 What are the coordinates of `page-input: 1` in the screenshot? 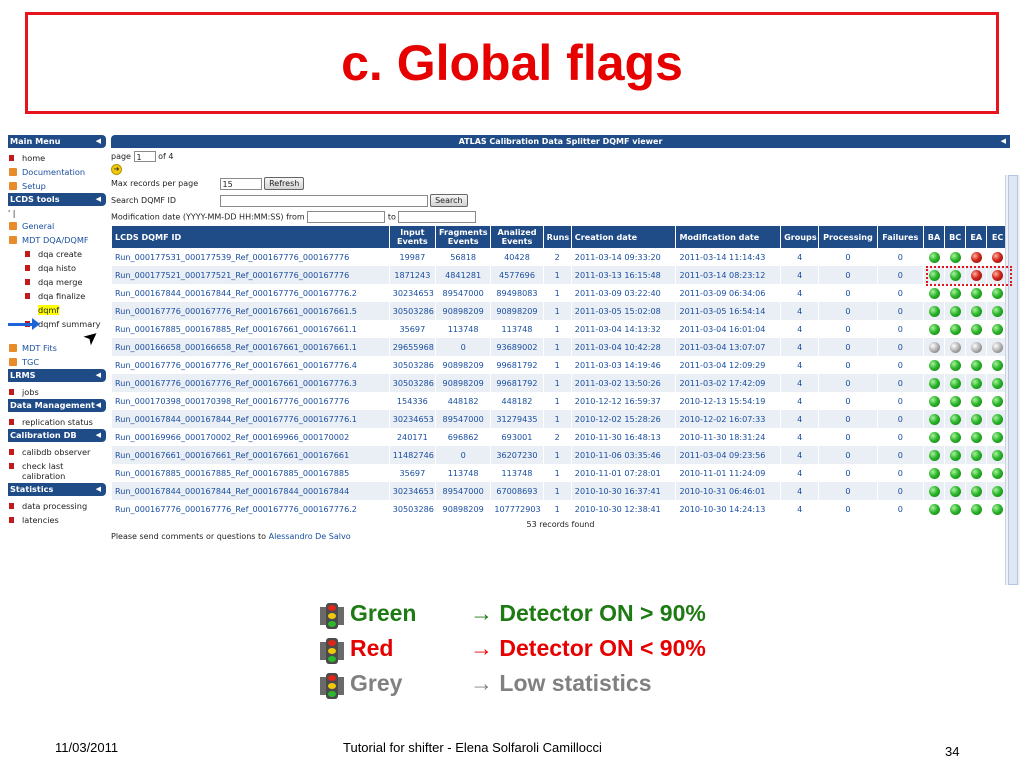 It's located at (144, 156).